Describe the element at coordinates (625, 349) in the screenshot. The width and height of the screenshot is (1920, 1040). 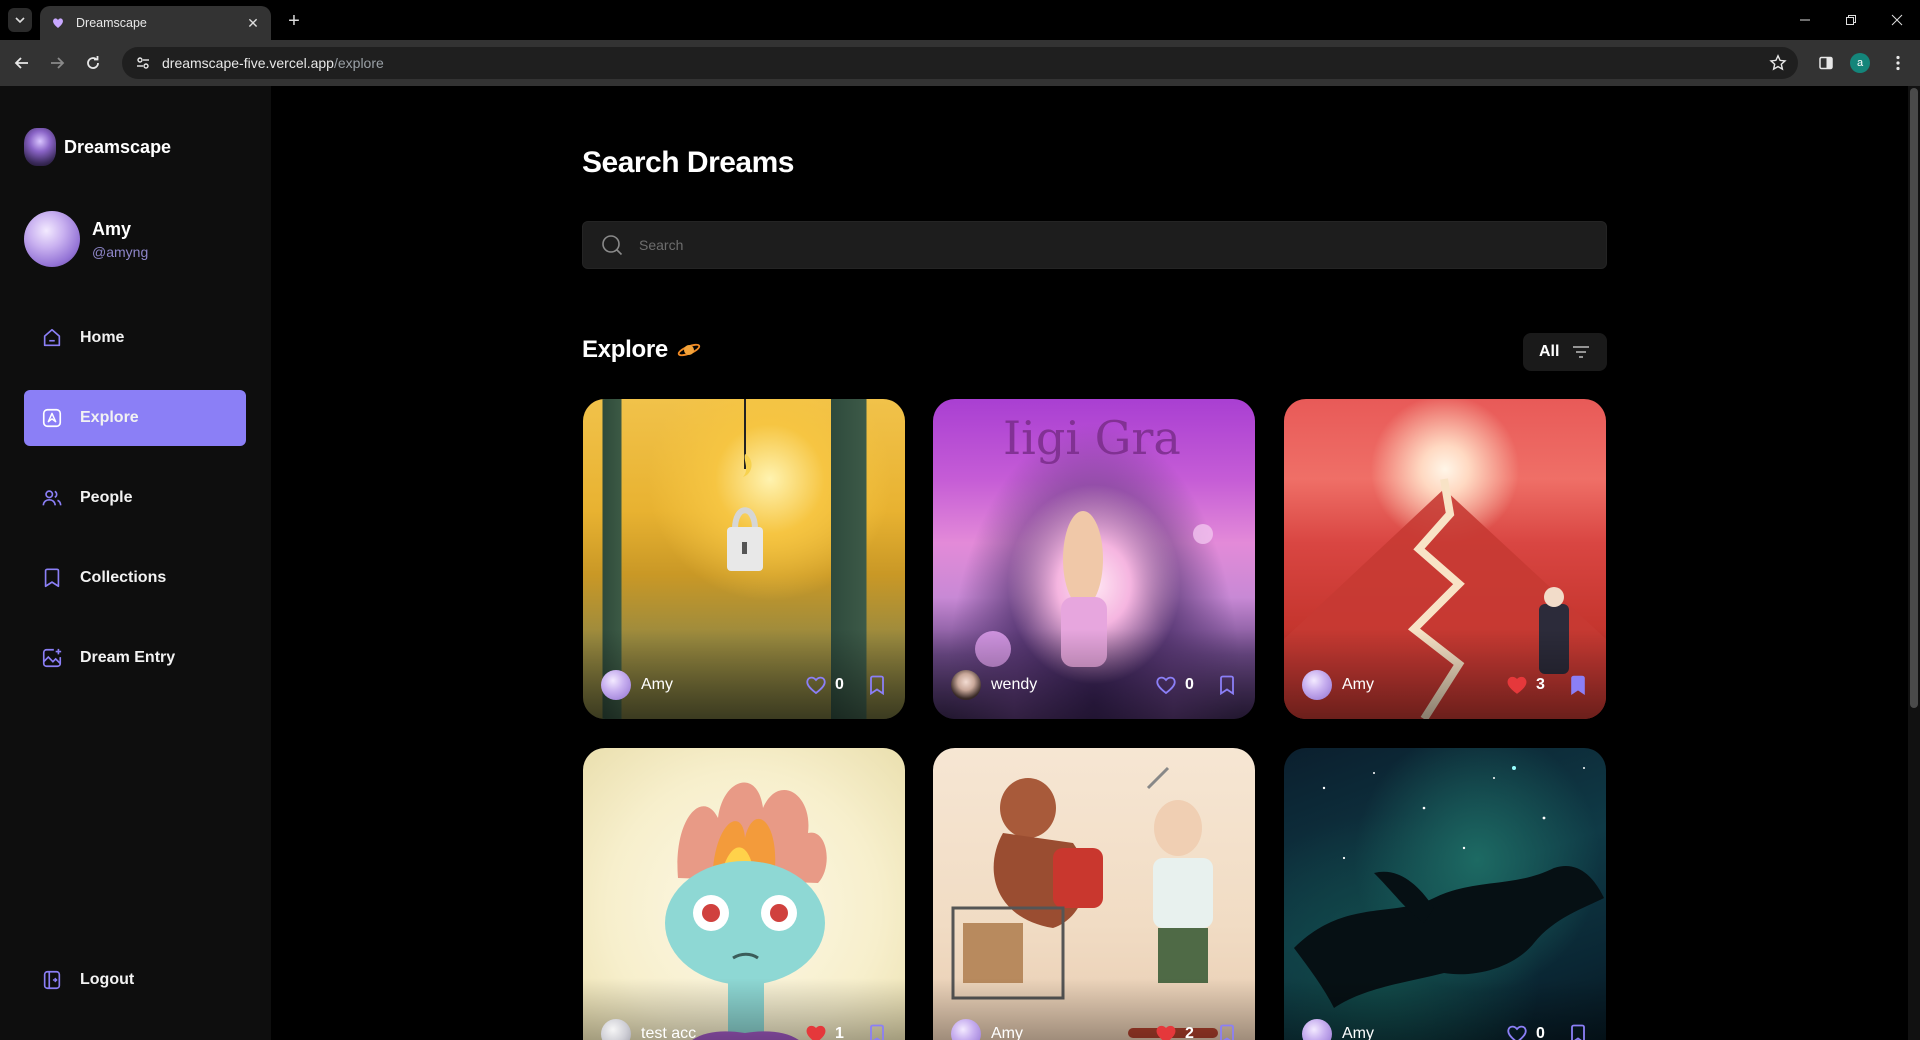
I see `section-title: Explore` at that location.